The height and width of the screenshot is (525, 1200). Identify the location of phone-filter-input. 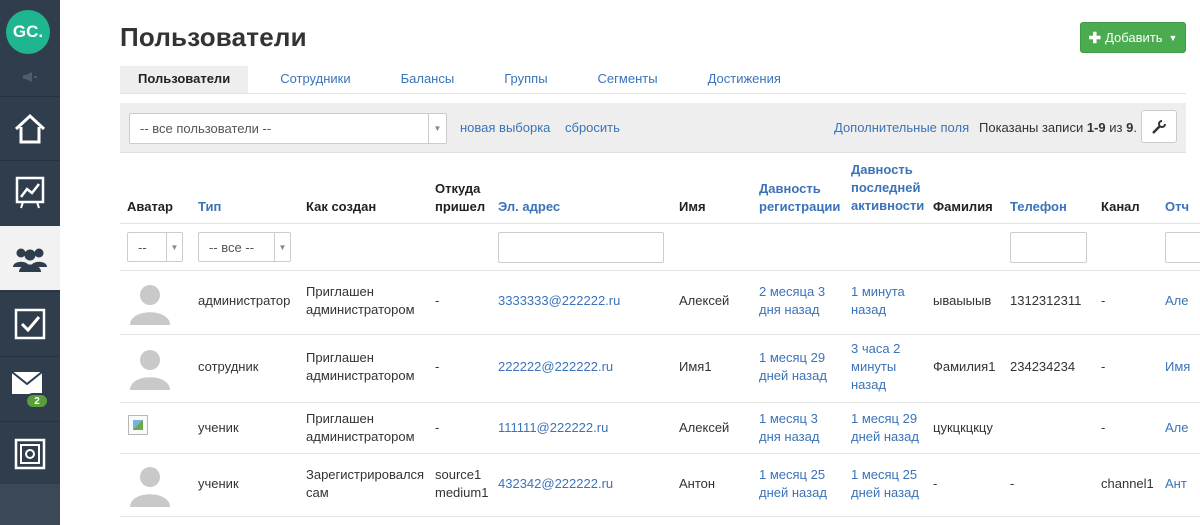
(1048, 247).